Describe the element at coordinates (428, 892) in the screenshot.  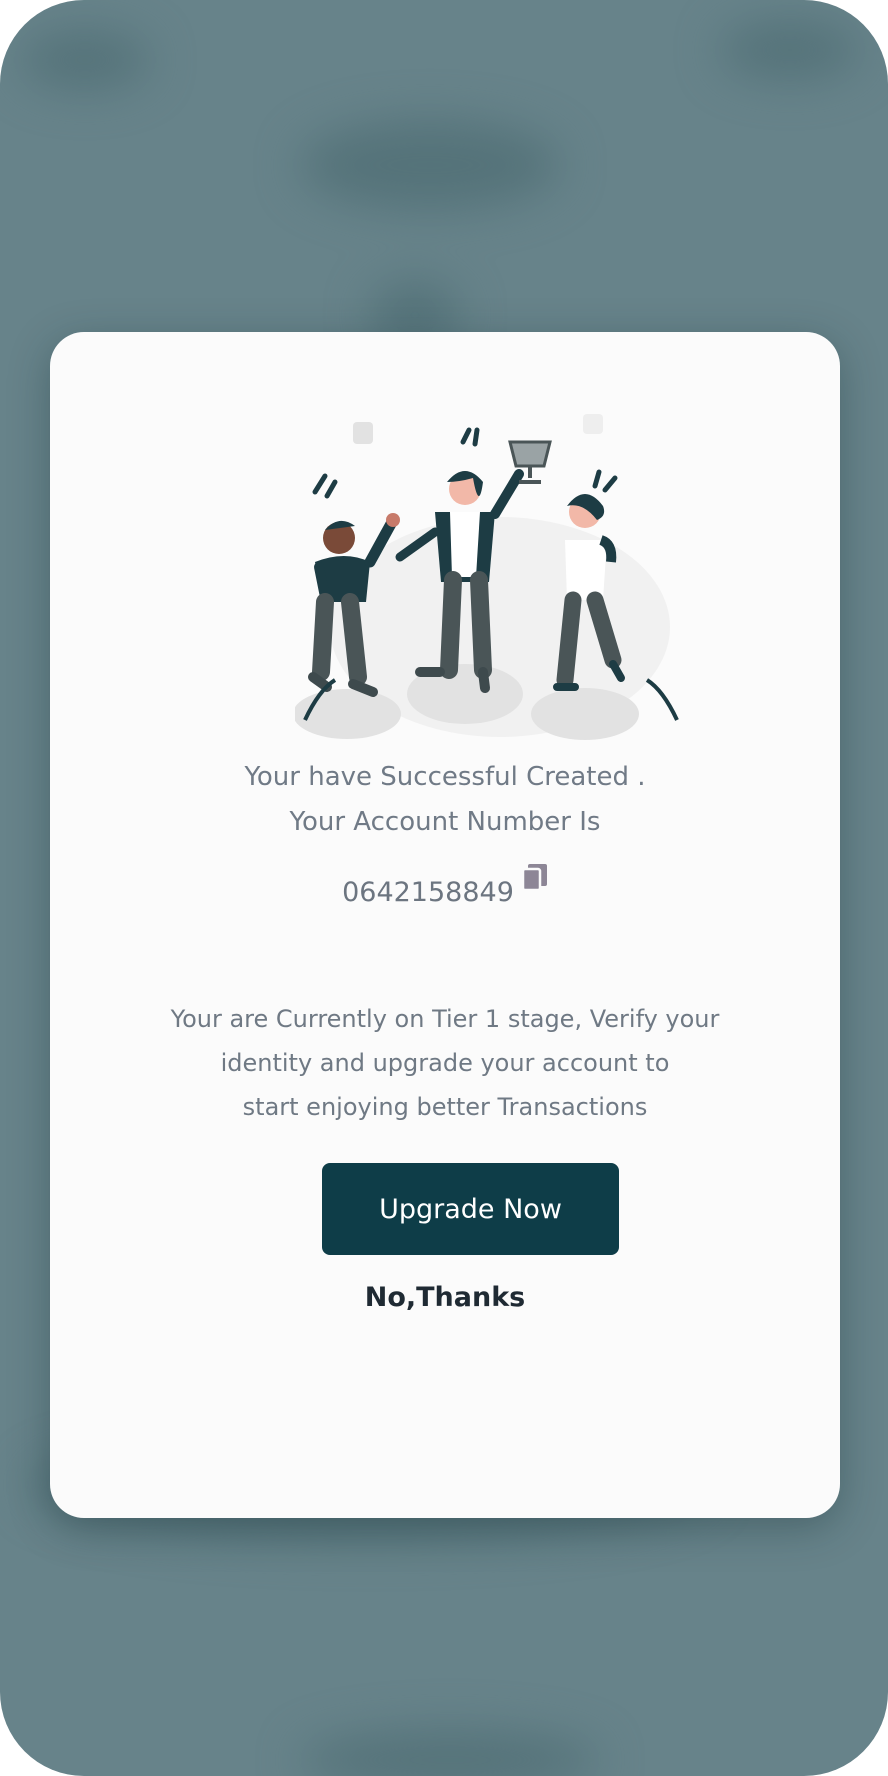
I see `account-number: 0642158849` at that location.